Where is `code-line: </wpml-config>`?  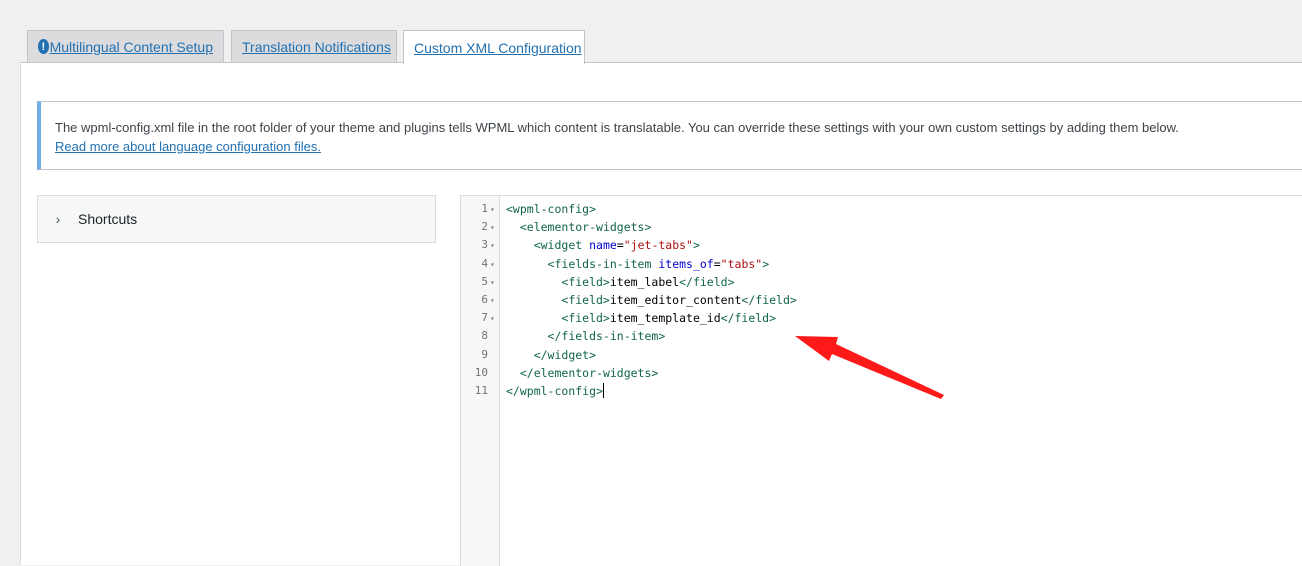 code-line: </wpml-config> is located at coordinates (555, 391).